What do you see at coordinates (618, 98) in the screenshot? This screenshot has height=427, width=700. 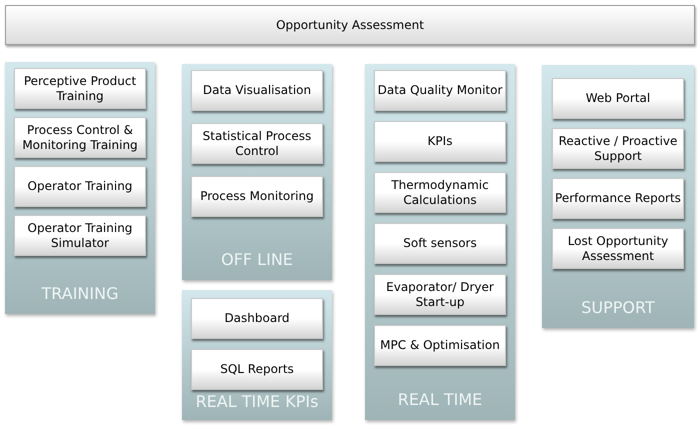 I see `item-card: Web Portal` at bounding box center [618, 98].